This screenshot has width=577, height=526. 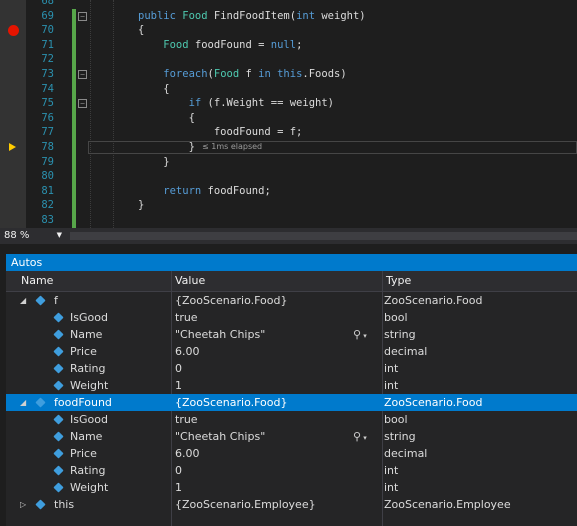 What do you see at coordinates (89, 419) in the screenshot?
I see `variable-name: IsGood` at bounding box center [89, 419].